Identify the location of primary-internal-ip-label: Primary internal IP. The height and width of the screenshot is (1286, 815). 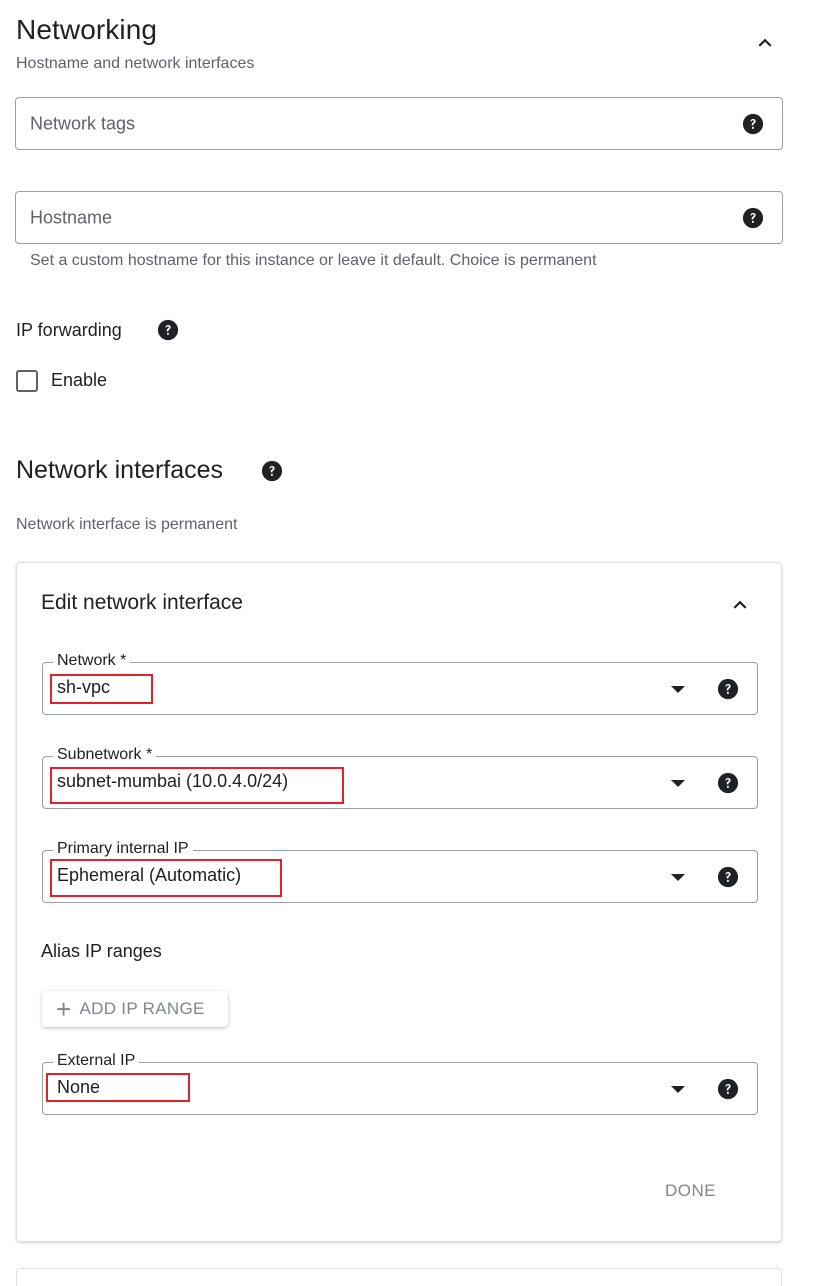
(123, 849).